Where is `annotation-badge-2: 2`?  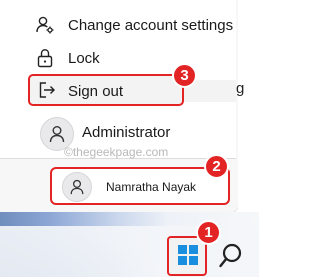 annotation-badge-2: 2 is located at coordinates (216, 166).